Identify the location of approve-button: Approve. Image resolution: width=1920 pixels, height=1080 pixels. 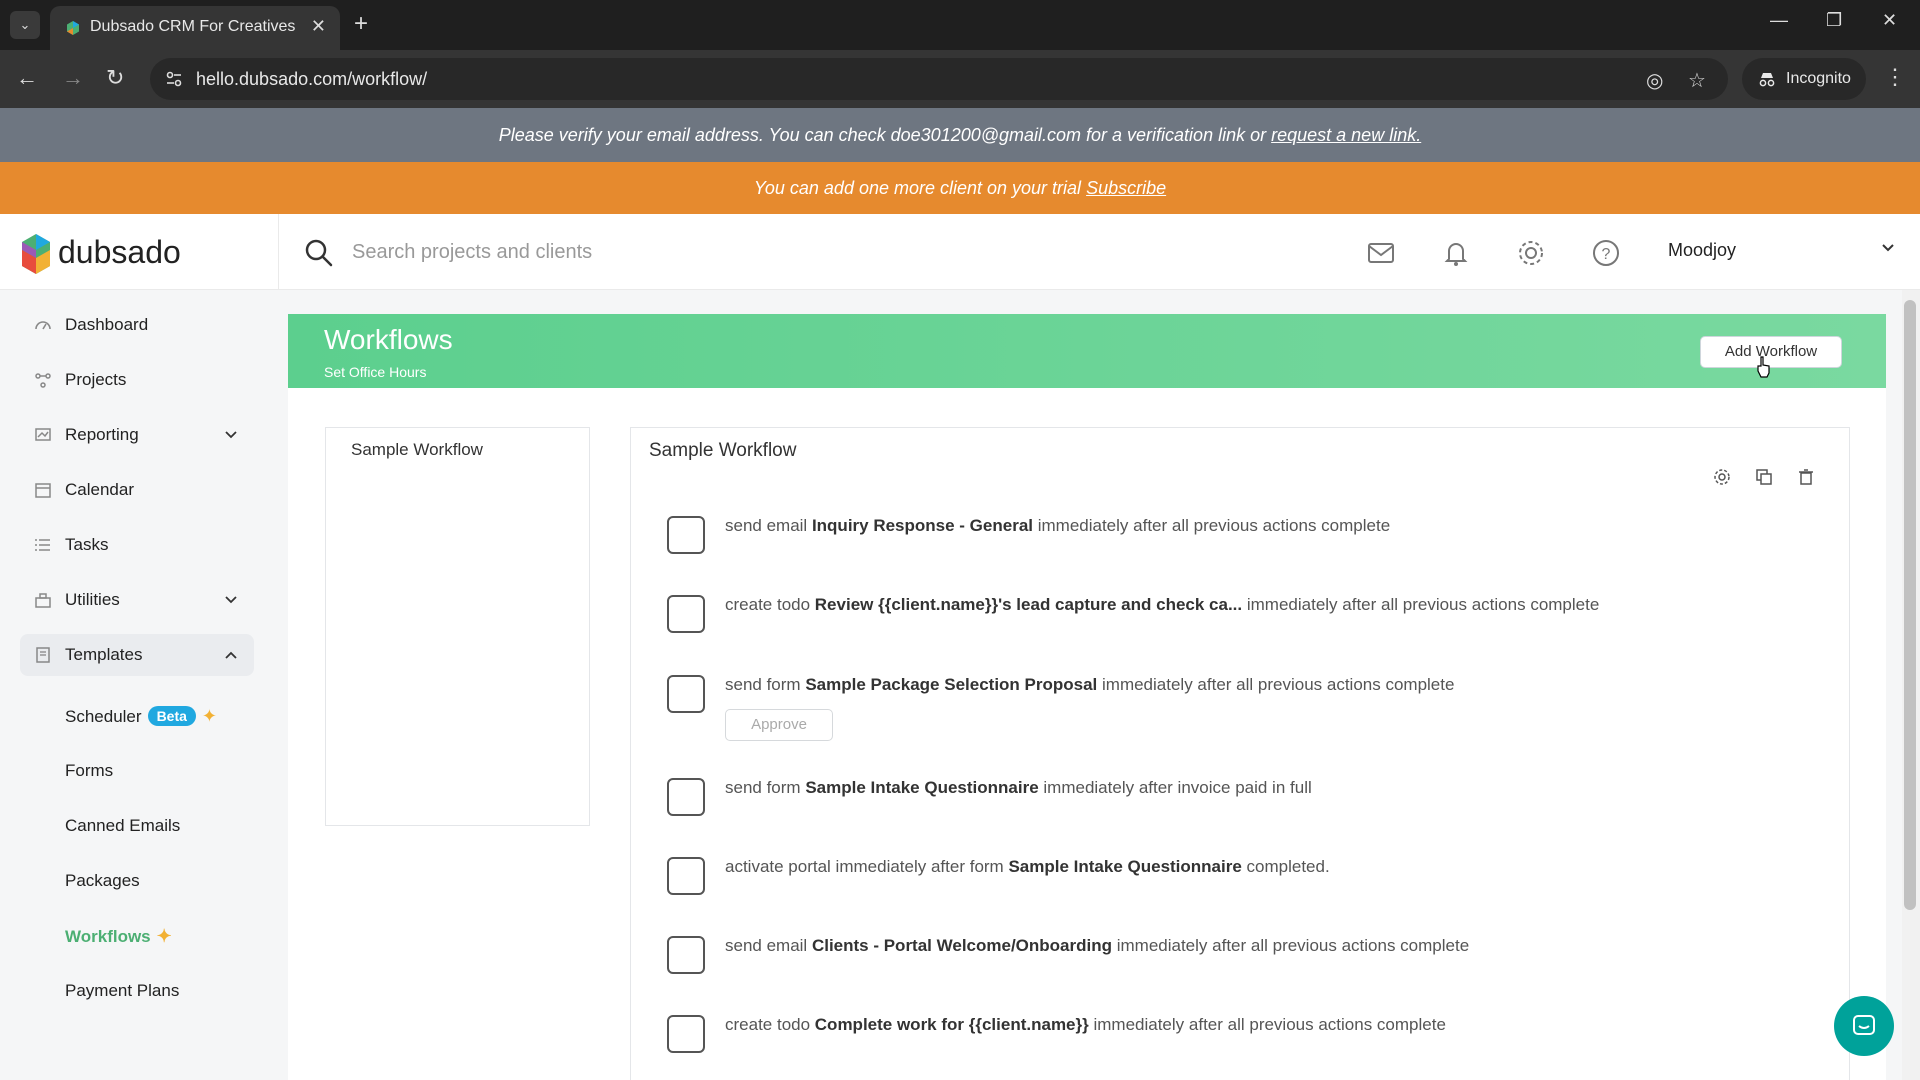
(779, 725).